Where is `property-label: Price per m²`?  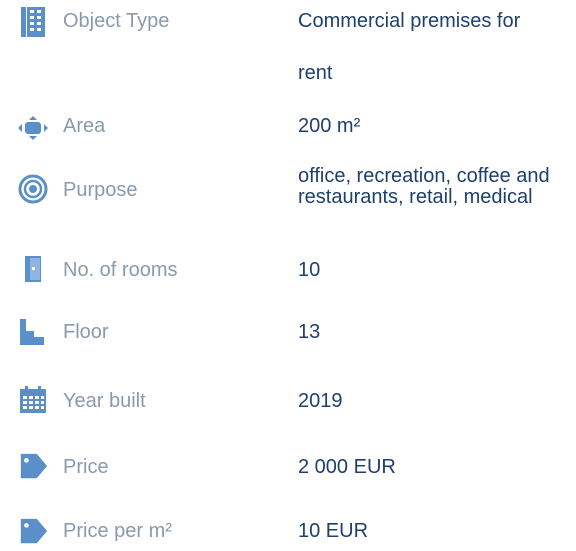 property-label: Price per m² is located at coordinates (117, 531).